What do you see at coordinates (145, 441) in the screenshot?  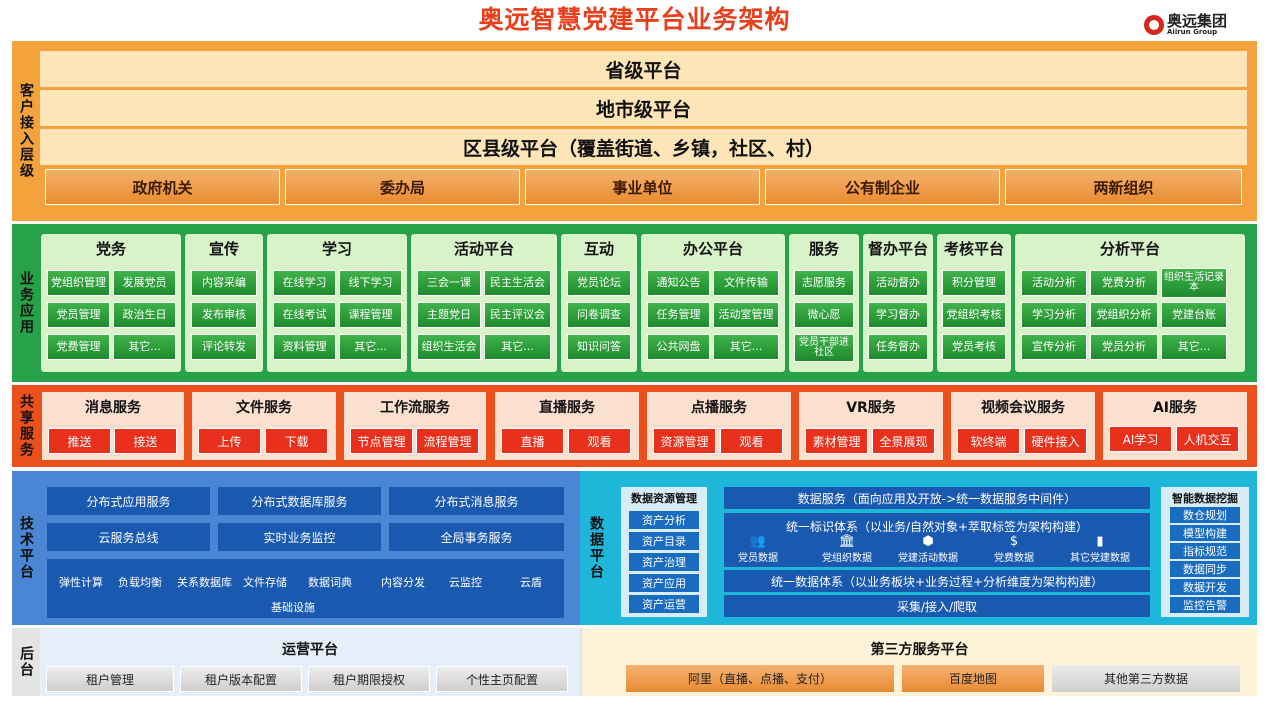 I see `service-item: 接送` at bounding box center [145, 441].